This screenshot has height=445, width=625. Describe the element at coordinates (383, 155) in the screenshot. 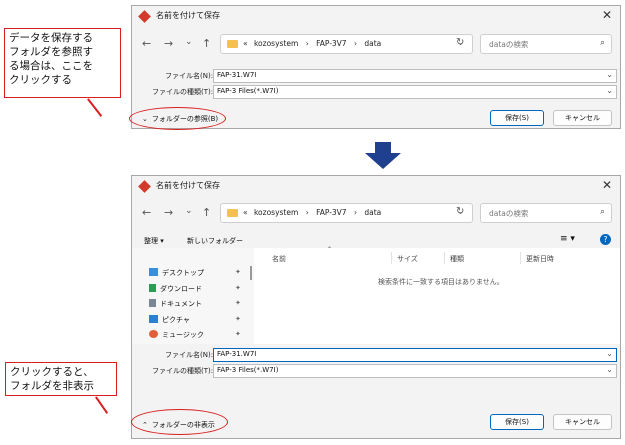

I see `down-arrow-icon` at that location.